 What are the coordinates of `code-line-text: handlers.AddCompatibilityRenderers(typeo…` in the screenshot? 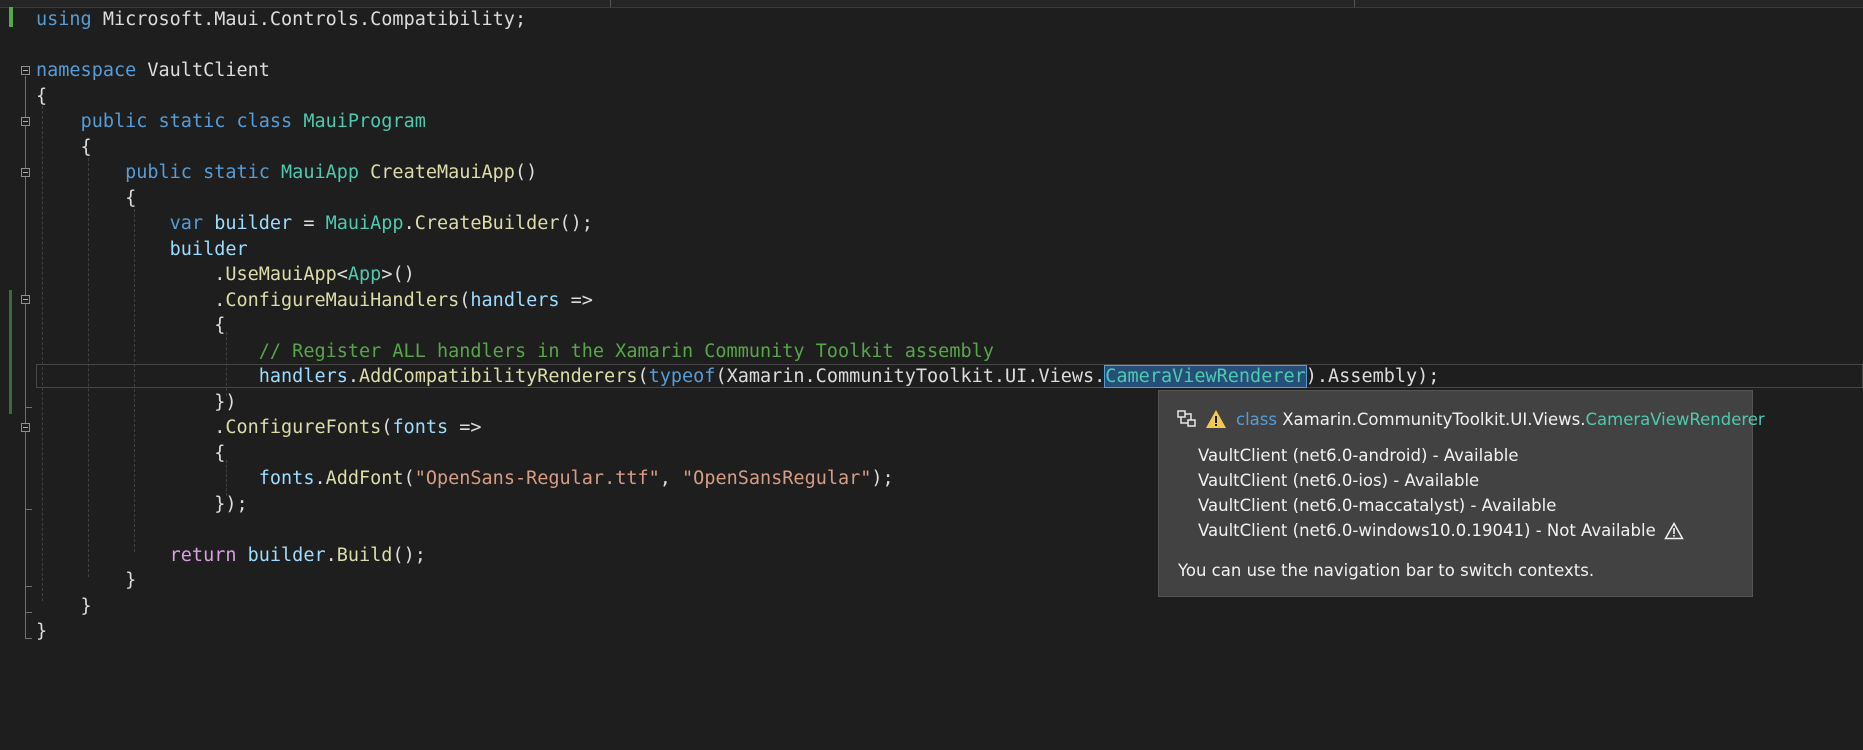 It's located at (737, 377).